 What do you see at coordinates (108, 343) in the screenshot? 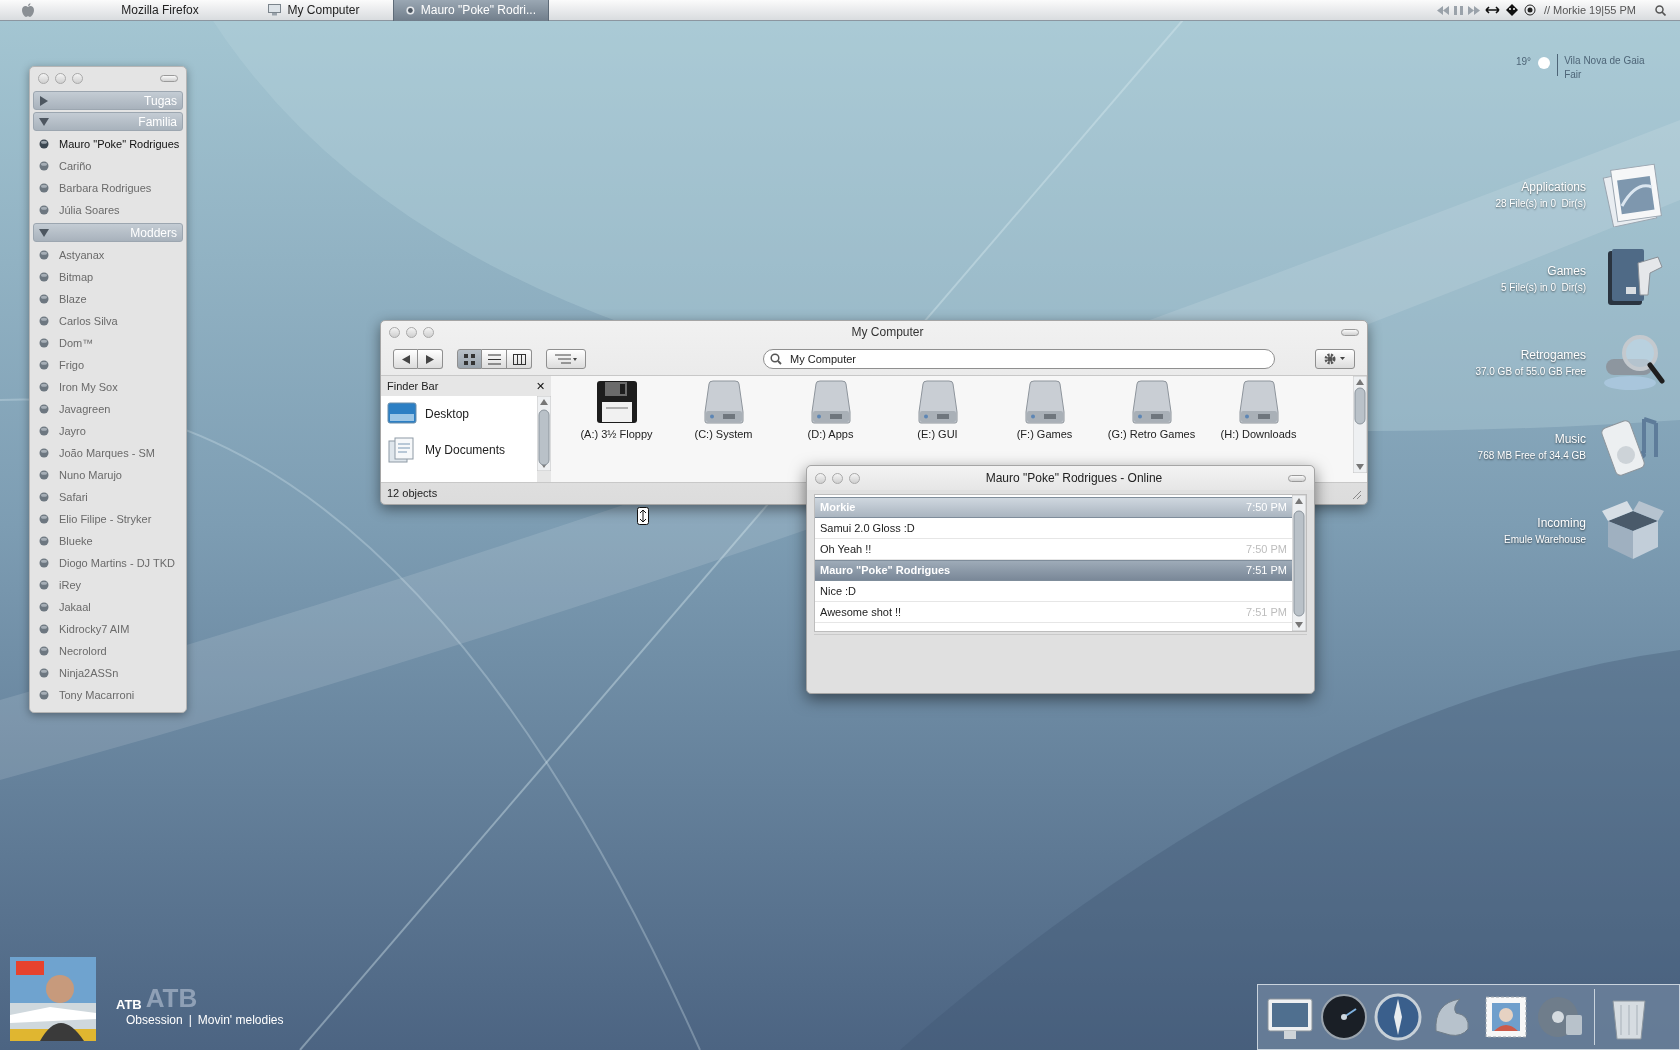
I see `contact-item: Dom™` at bounding box center [108, 343].